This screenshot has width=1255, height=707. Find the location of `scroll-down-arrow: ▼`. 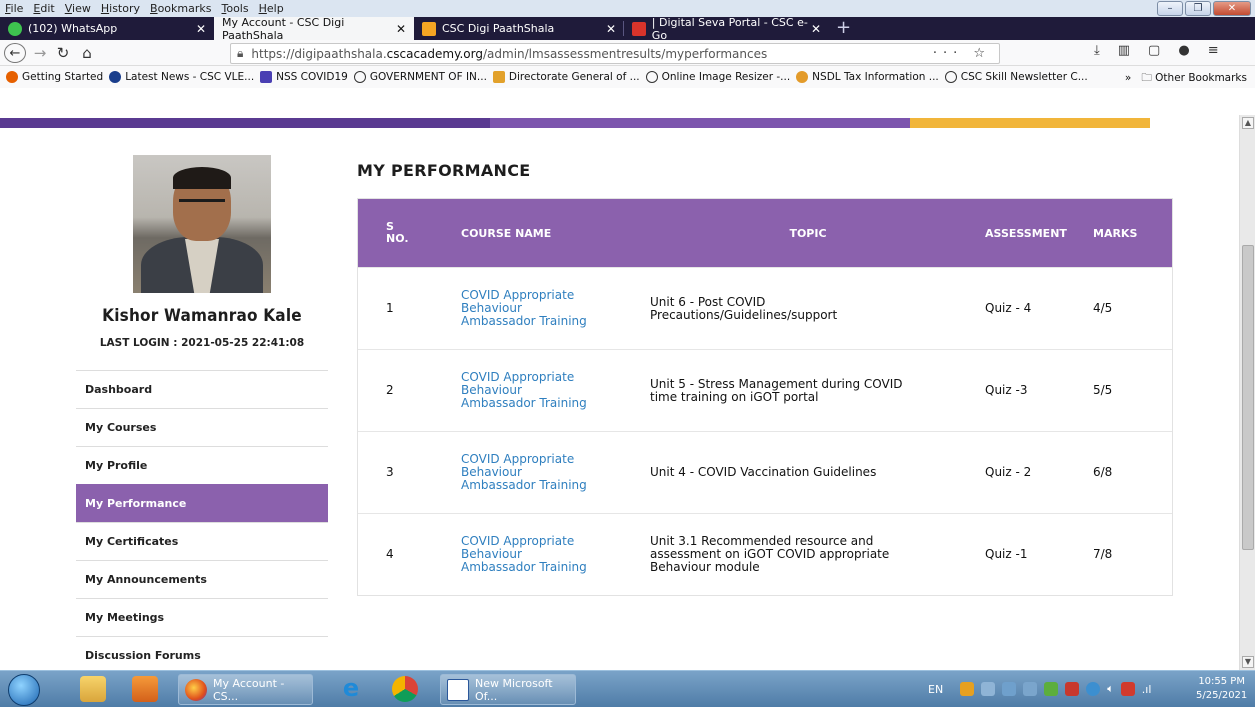

scroll-down-arrow: ▼ is located at coordinates (1248, 662).